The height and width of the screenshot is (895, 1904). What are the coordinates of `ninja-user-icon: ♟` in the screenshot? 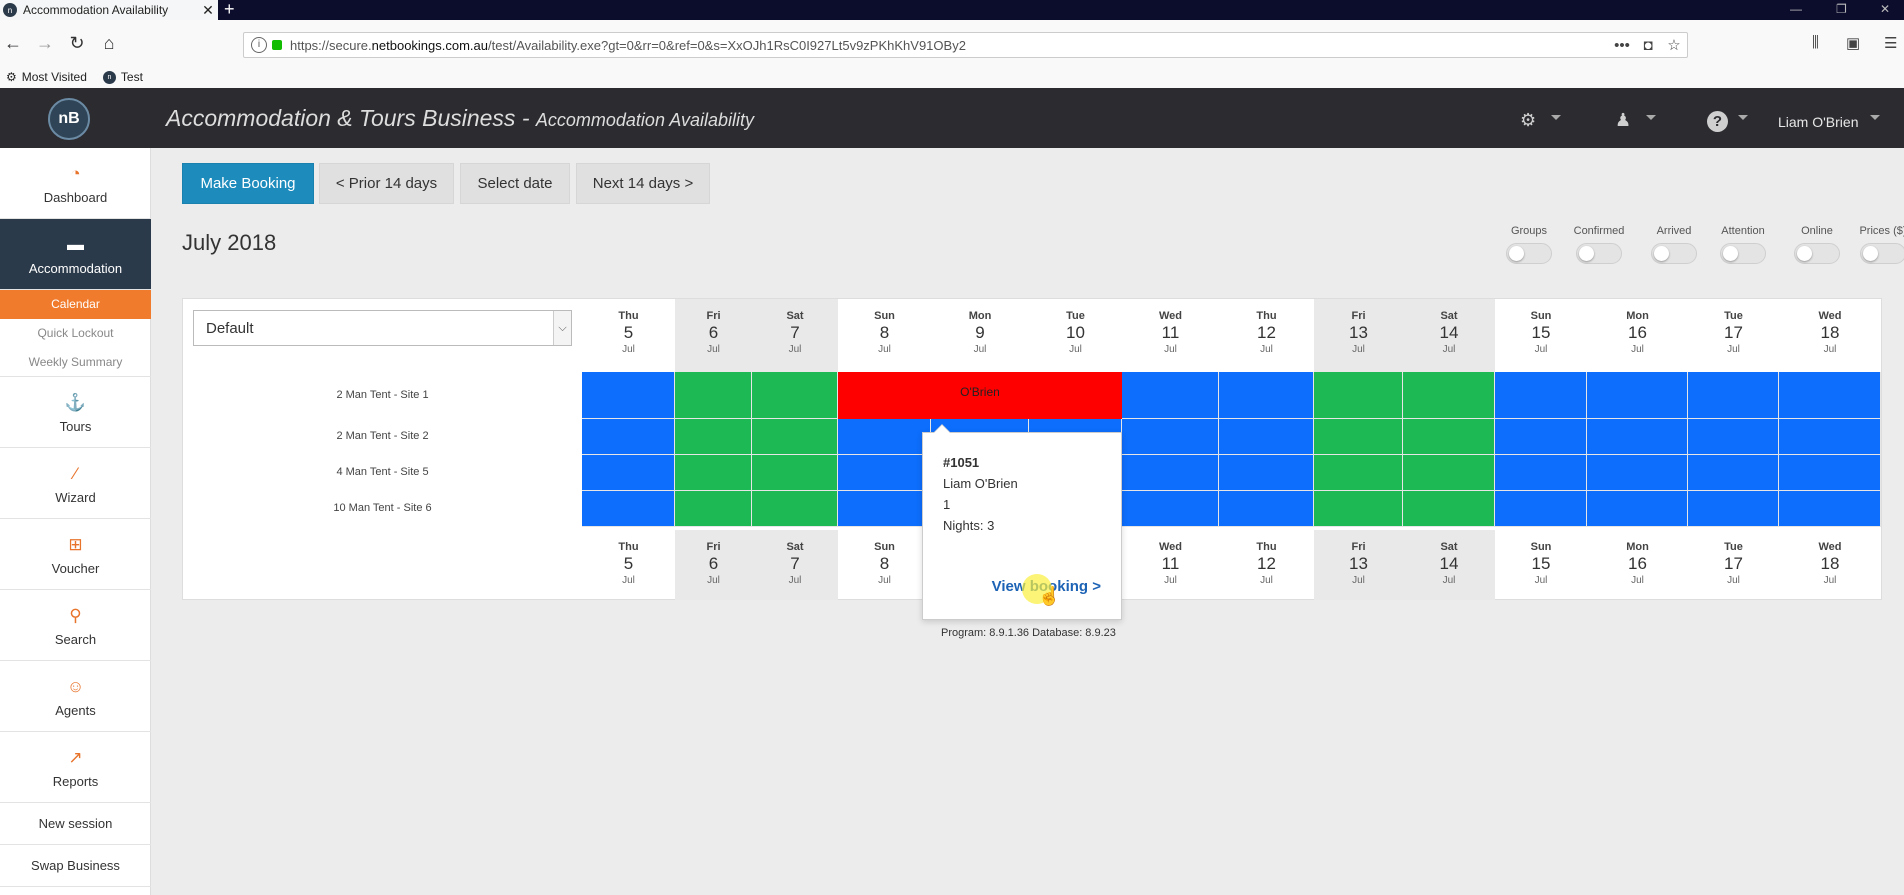 It's located at (1623, 120).